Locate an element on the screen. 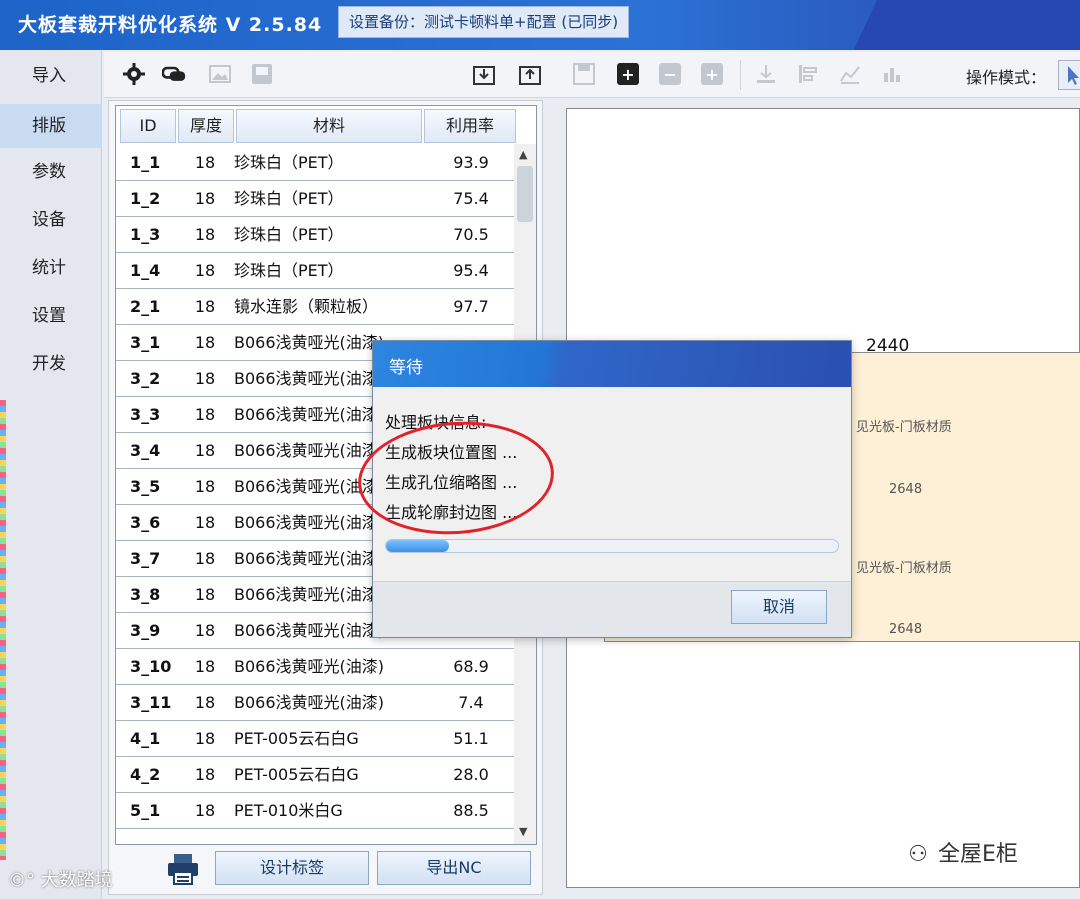  row-rate: 7.4 is located at coordinates (471, 702).